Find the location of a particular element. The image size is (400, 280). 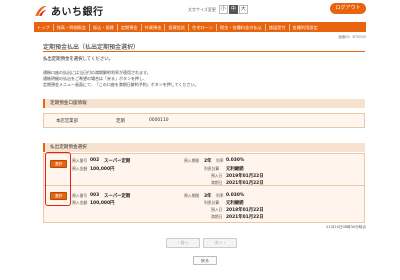

prev-page-button: ‹ 前へ is located at coordinates (183, 243).